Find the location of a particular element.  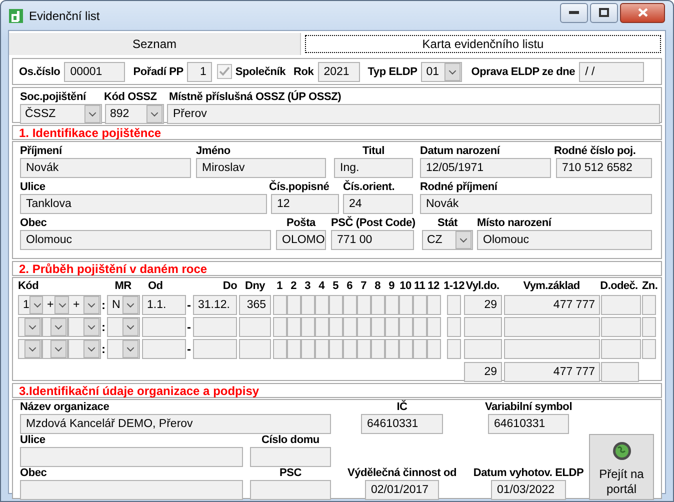

maximize-button is located at coordinates (604, 12).